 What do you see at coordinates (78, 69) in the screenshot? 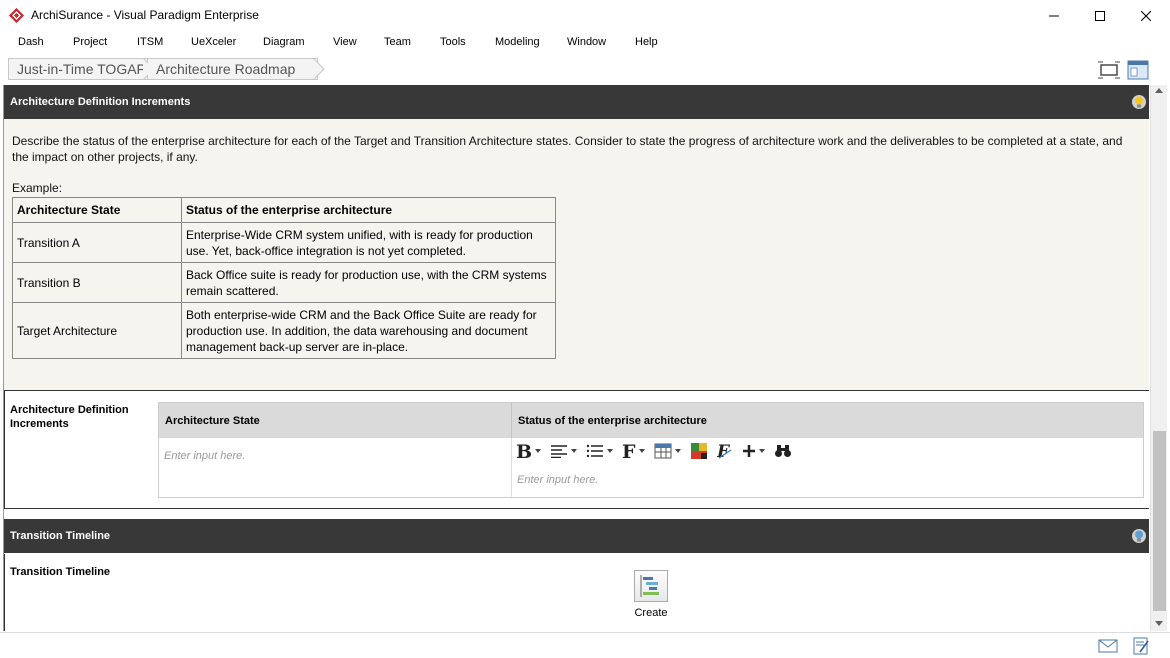
I see `breadcrumb-item-togaf: Just-in-Time TOGAF` at bounding box center [78, 69].